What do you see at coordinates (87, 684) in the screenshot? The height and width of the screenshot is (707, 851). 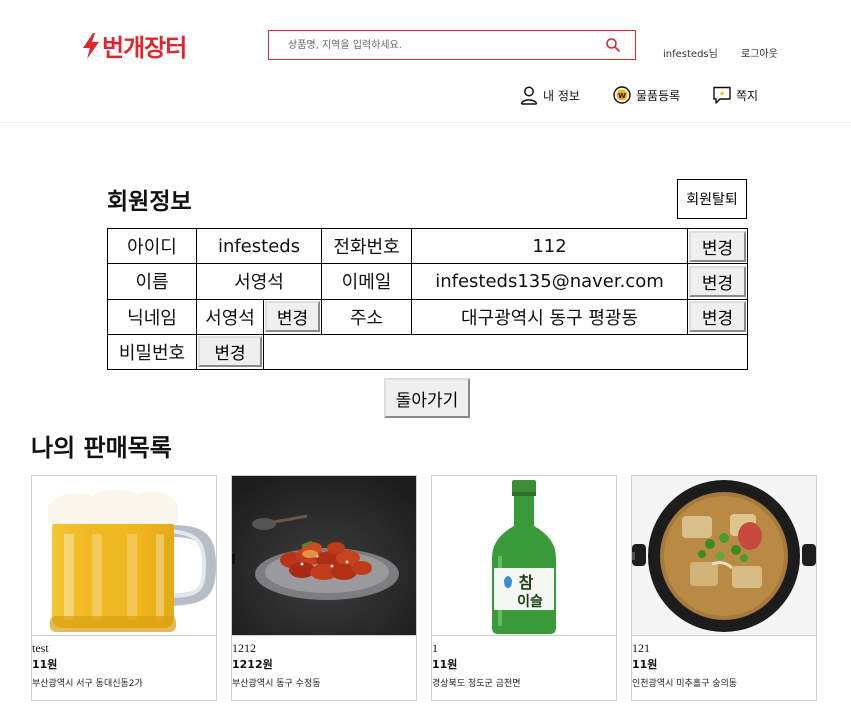 I see `product-location: 부산광역시 서구 동대신동2가` at bounding box center [87, 684].